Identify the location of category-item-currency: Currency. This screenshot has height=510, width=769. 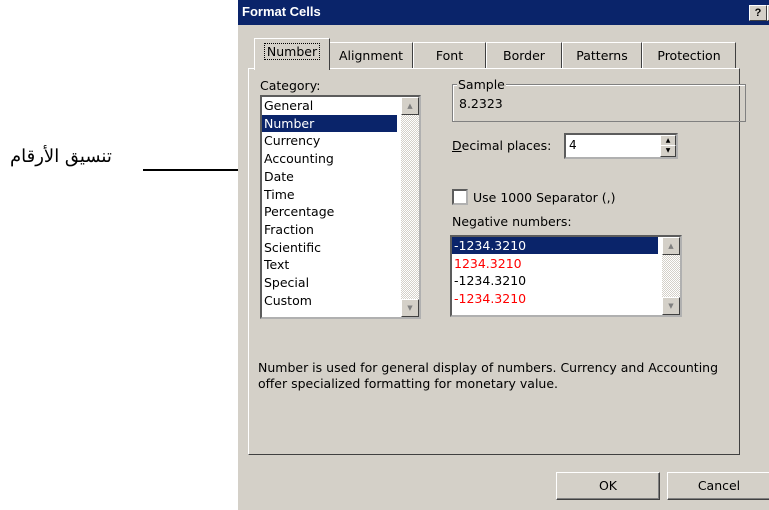
(329, 140).